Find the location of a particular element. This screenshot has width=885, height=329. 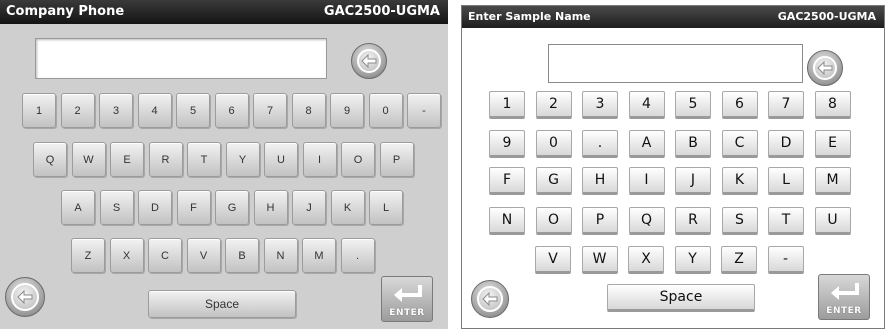

panel-title: Company Phone is located at coordinates (65, 11).